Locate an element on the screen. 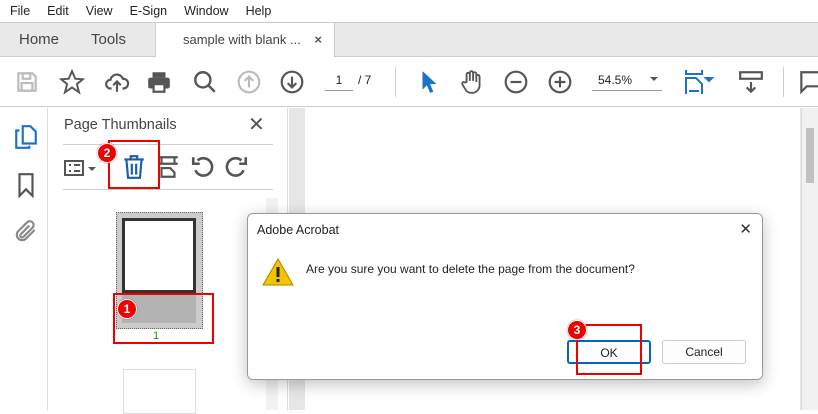 This screenshot has width=818, height=414. fit-page-icon is located at coordinates (701, 82).